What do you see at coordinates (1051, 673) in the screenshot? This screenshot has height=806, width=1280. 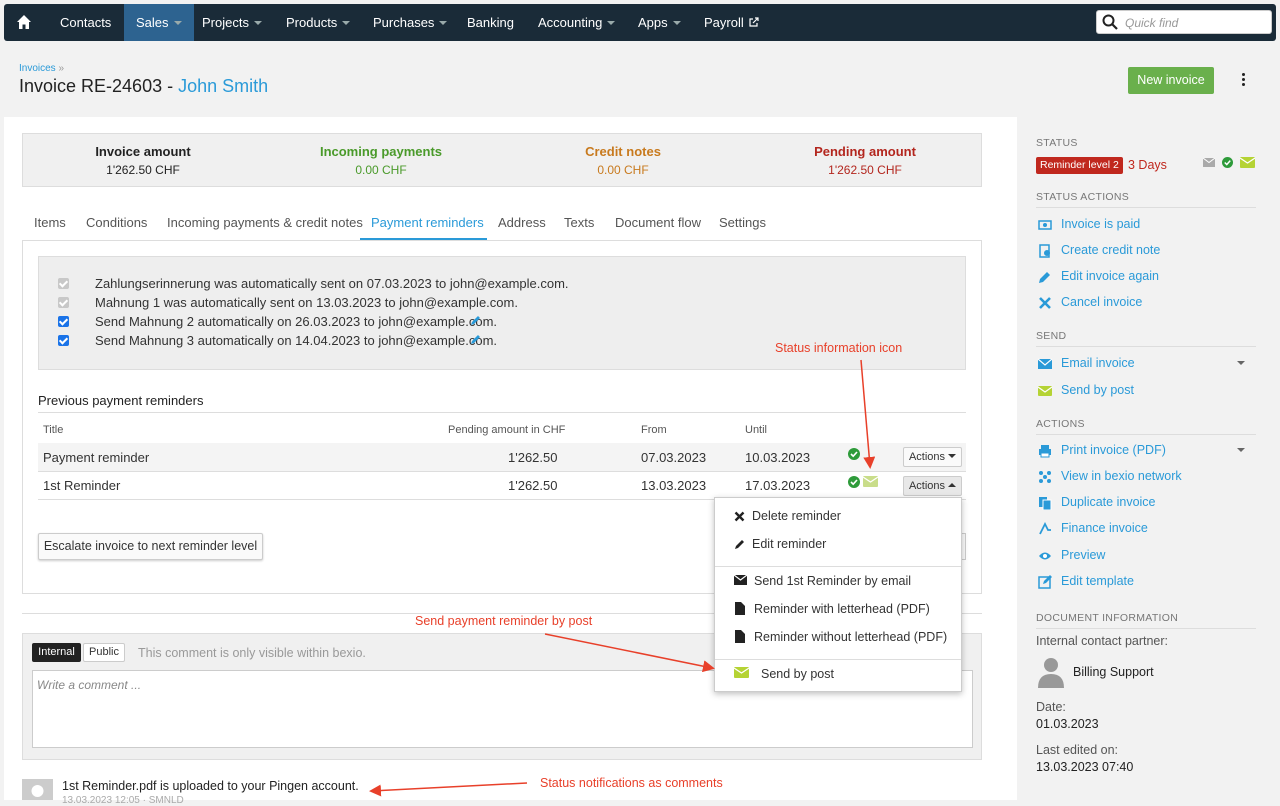 I see `user-avatar-icon` at bounding box center [1051, 673].